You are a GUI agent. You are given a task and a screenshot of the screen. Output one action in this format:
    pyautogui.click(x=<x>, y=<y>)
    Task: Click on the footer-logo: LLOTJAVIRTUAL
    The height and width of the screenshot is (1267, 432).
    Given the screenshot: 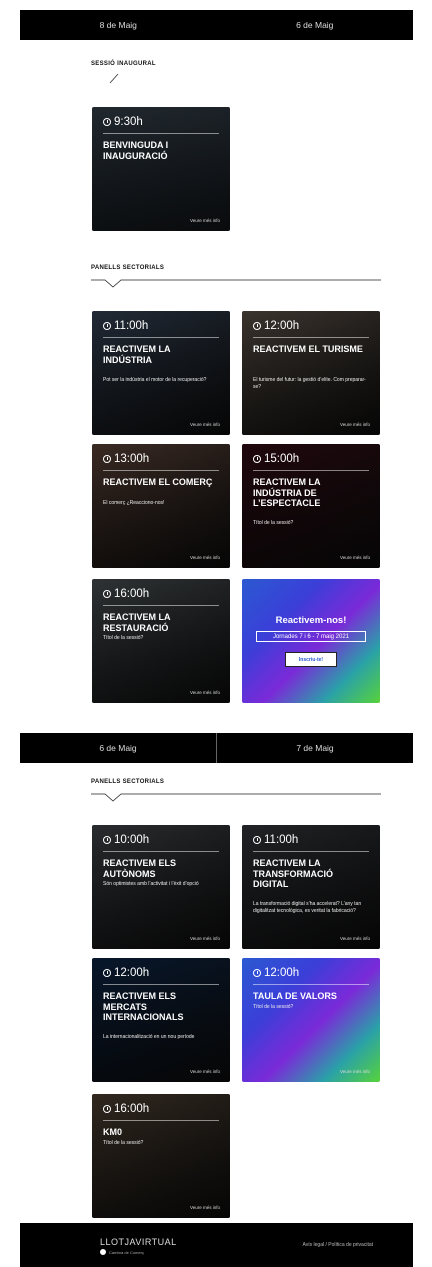 What is the action you would take?
    pyautogui.click(x=138, y=1242)
    